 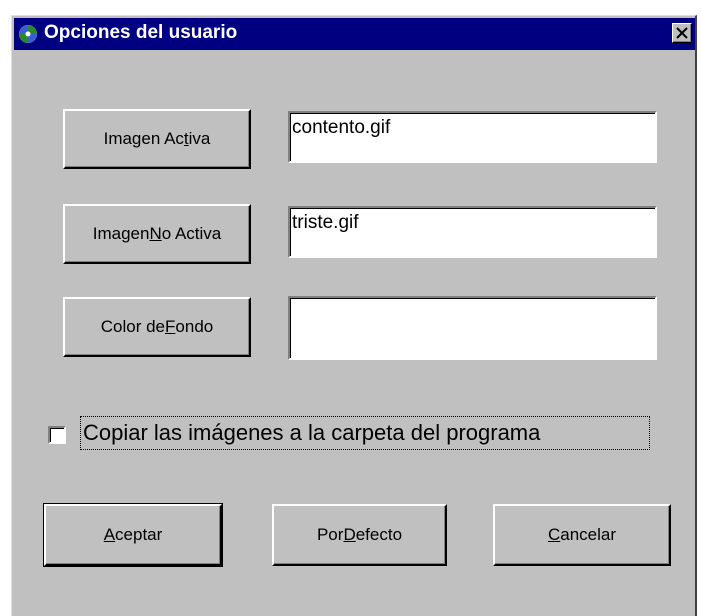 What do you see at coordinates (199, 138) in the screenshot?
I see `active-image-label-post: iva` at bounding box center [199, 138].